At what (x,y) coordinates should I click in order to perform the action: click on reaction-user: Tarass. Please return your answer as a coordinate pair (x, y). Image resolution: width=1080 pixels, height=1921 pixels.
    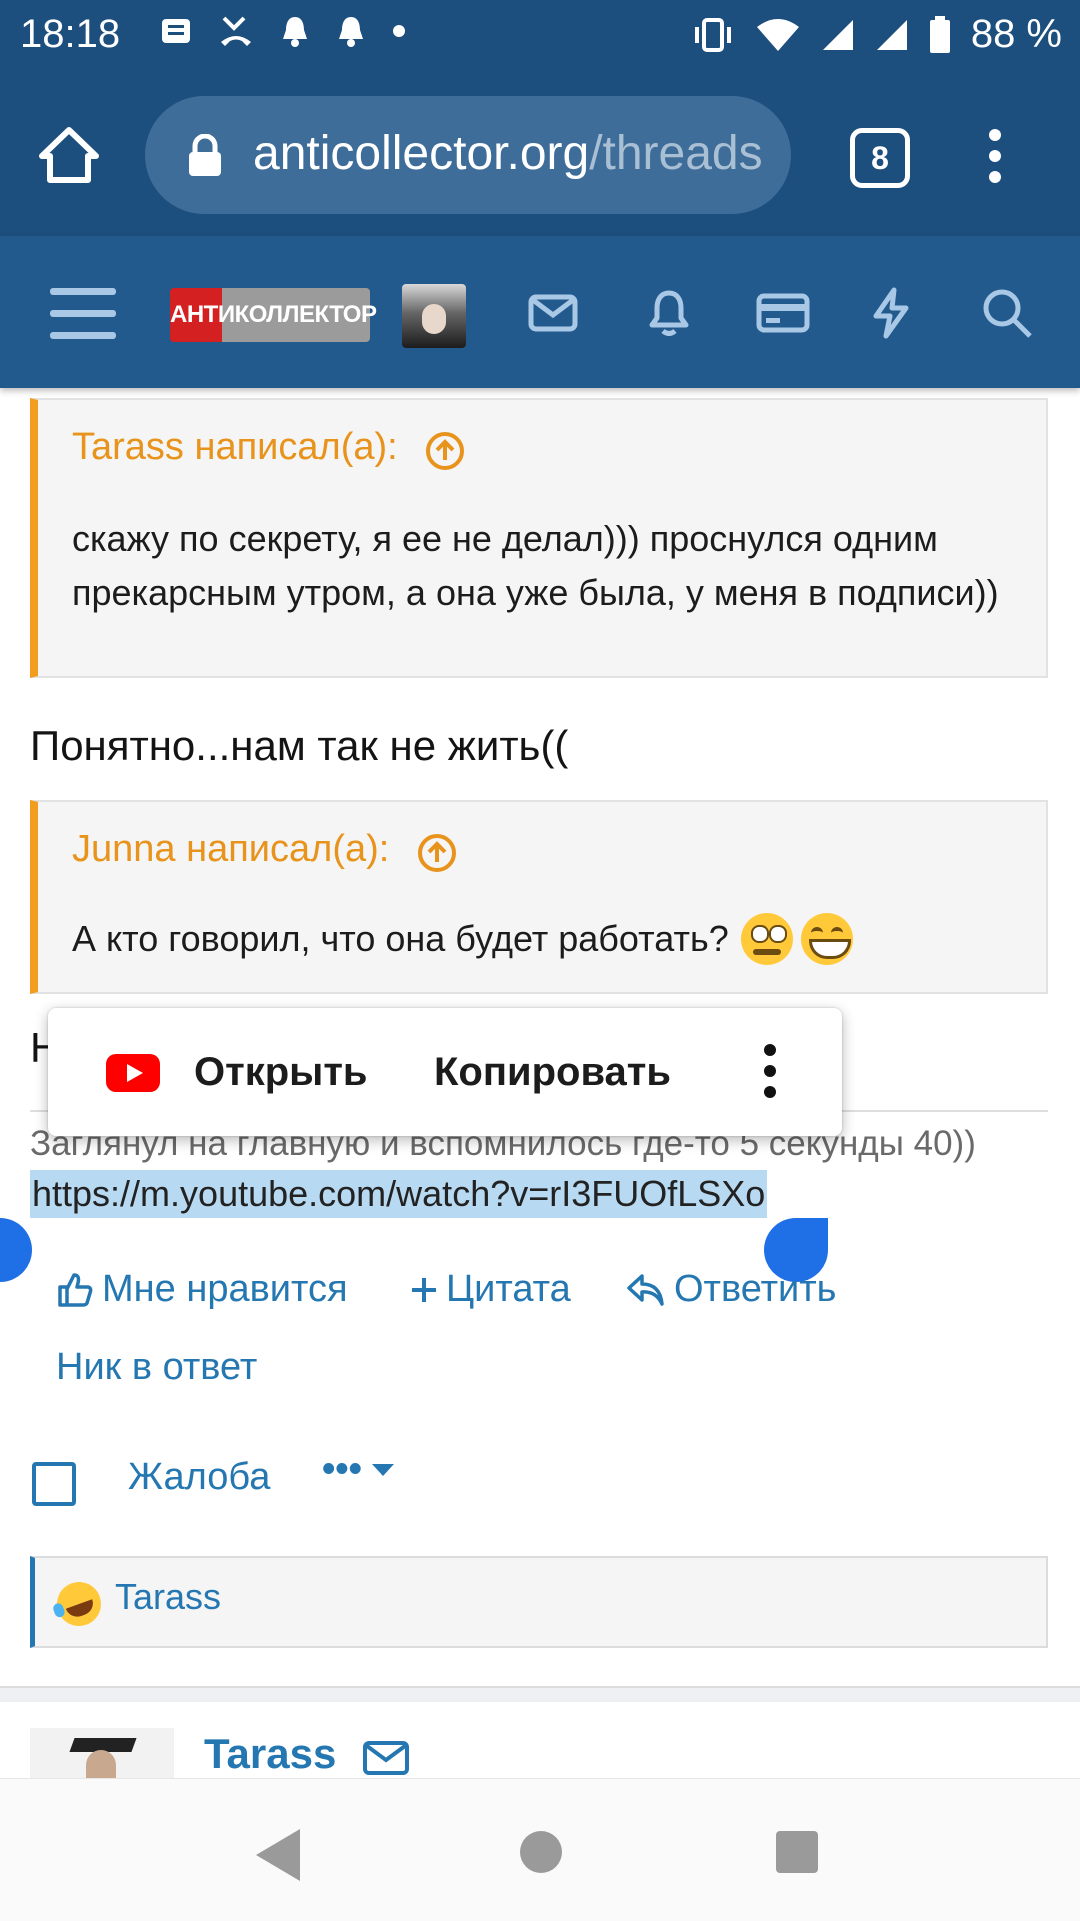
    Looking at the image, I should click on (168, 1597).